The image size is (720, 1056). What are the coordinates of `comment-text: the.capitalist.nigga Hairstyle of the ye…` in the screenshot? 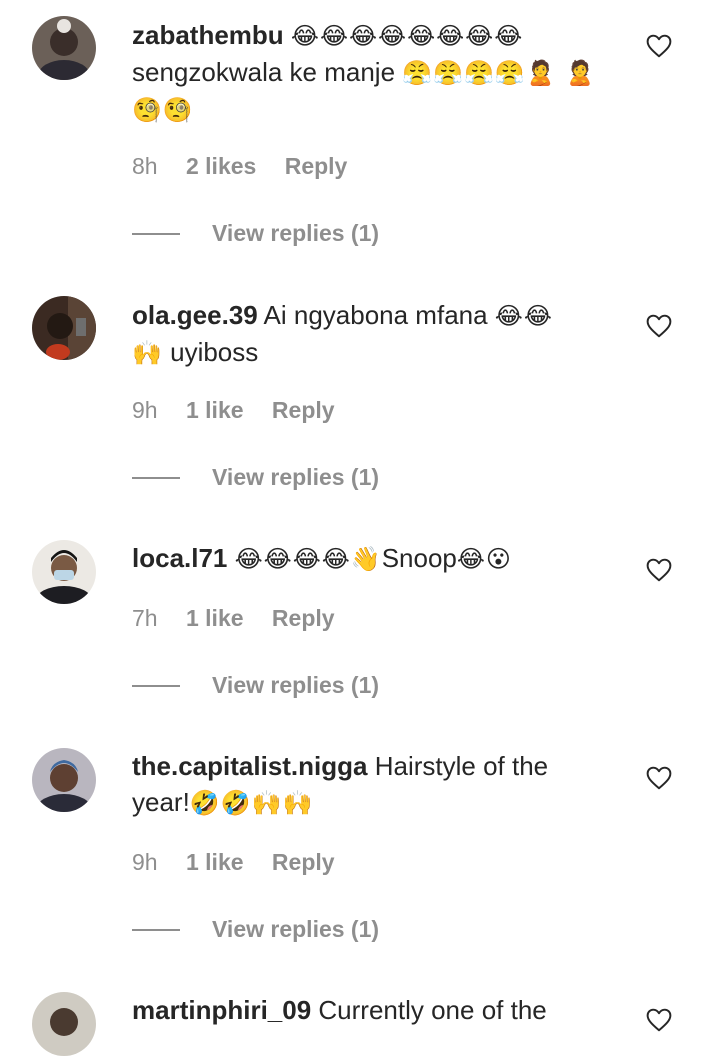 It's located at (367, 784).